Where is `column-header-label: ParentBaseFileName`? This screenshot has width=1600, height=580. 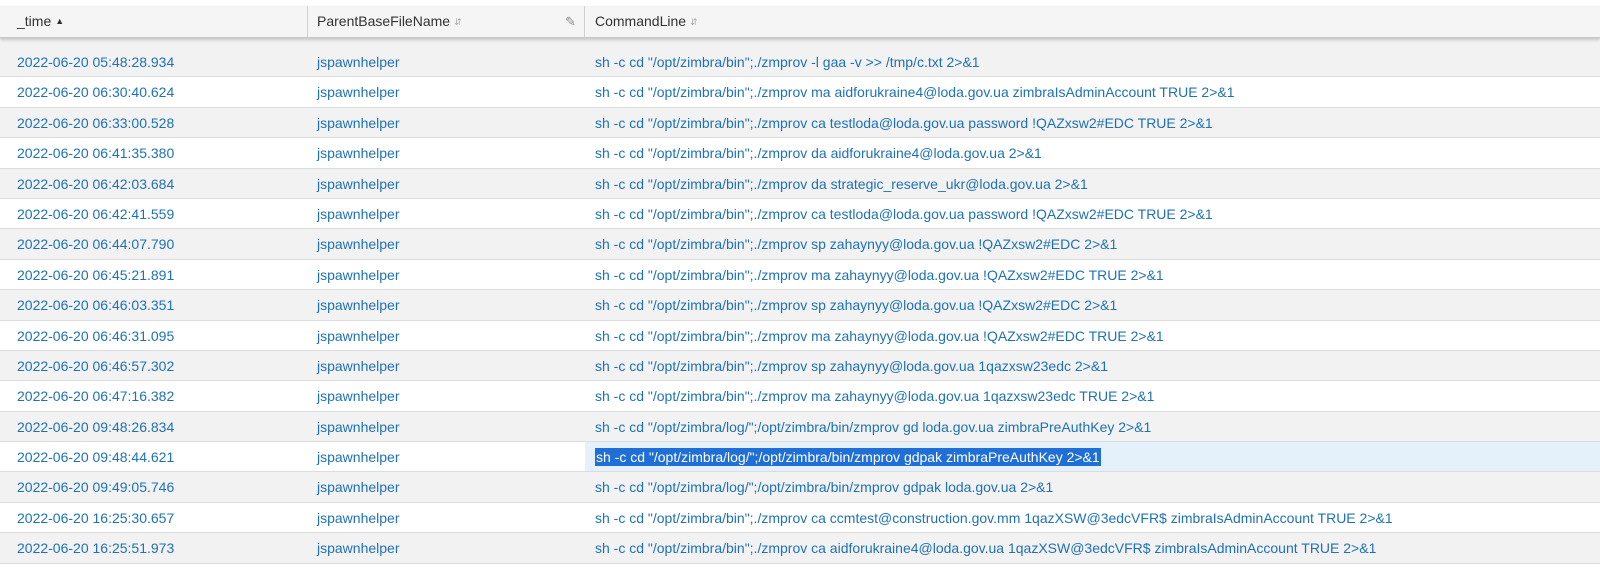
column-header-label: ParentBaseFileName is located at coordinates (384, 21).